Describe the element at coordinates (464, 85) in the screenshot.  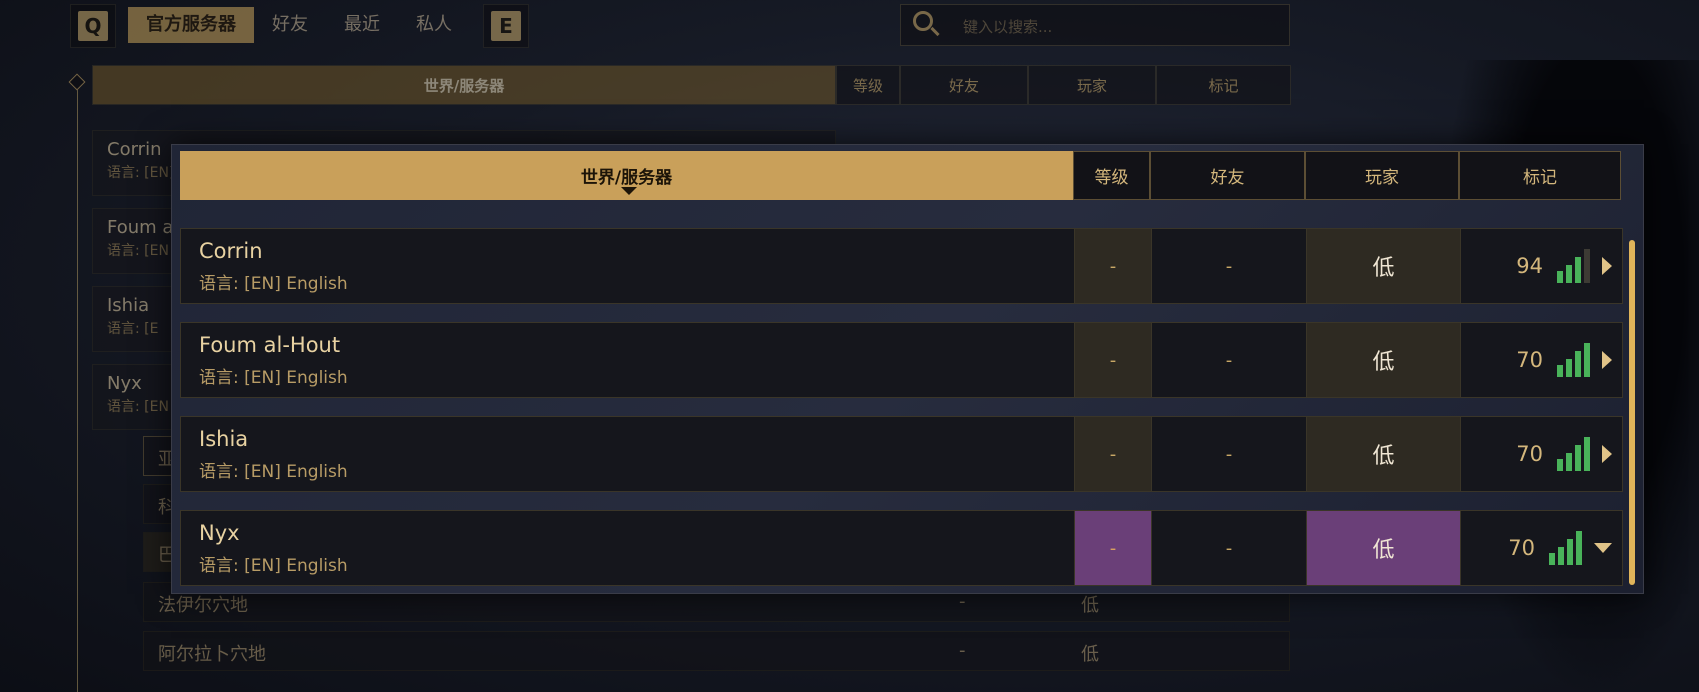
I see `bg-header-world: 世界/服务器` at that location.